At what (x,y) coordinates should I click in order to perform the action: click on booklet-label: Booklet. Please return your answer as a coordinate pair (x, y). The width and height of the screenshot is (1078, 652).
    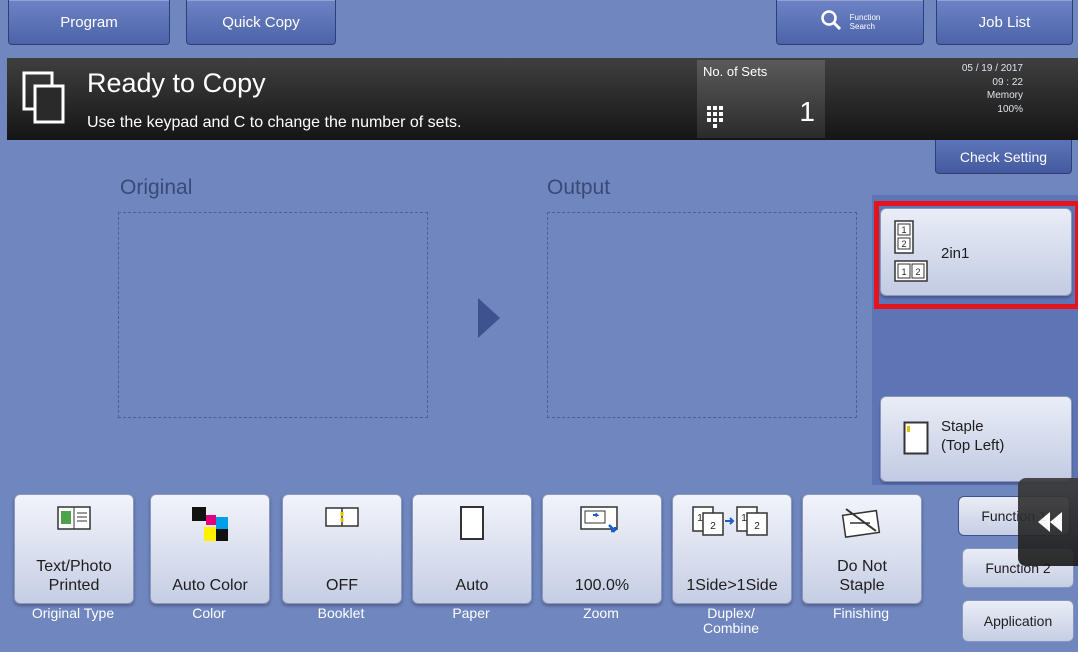
    Looking at the image, I should click on (341, 613).